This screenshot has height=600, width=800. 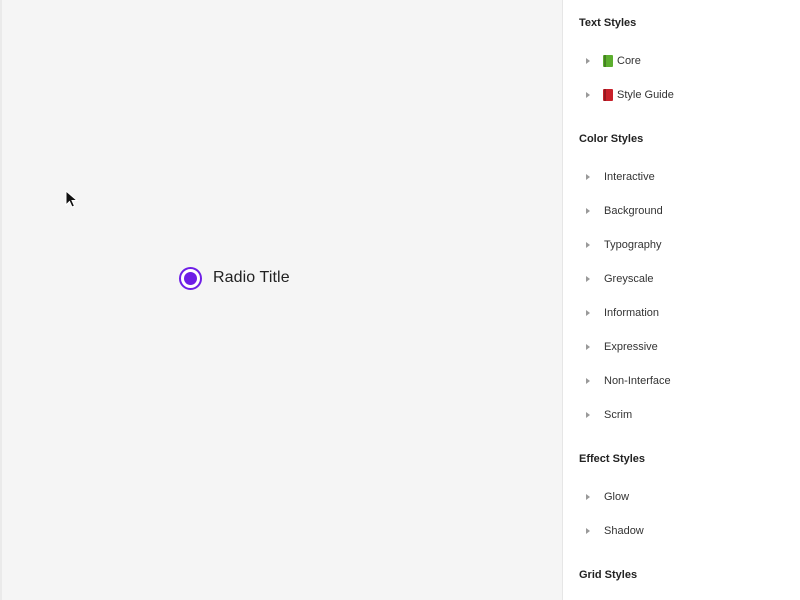 What do you see at coordinates (681, 177) in the screenshot?
I see `style-group-interactive: Interactive` at bounding box center [681, 177].